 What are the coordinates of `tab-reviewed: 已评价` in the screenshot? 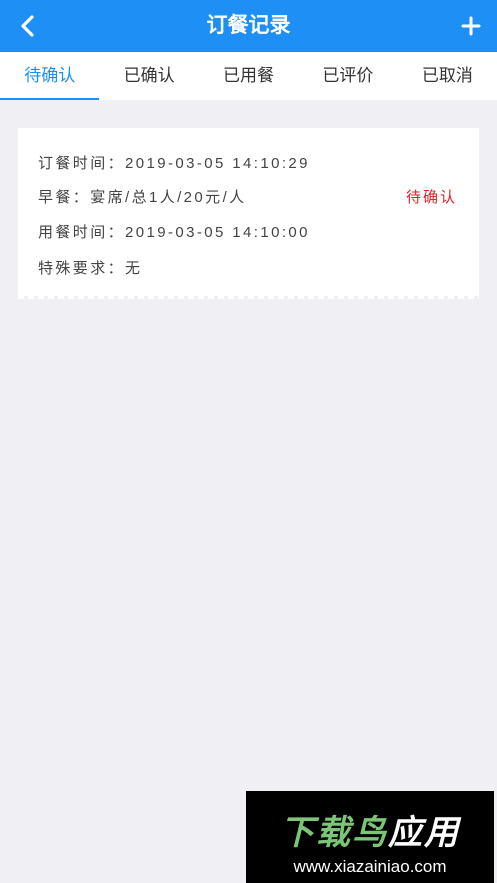 It's located at (347, 76).